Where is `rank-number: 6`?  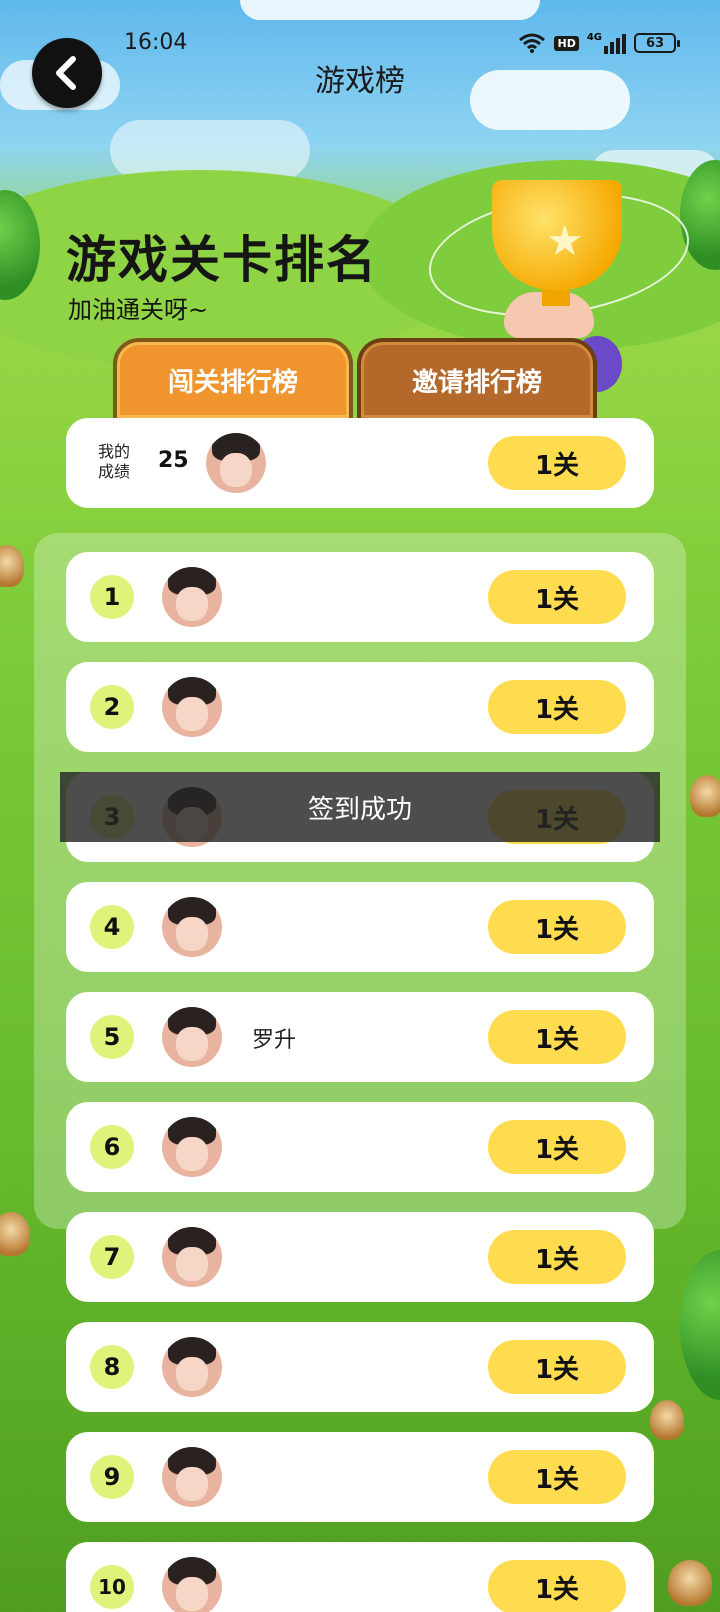
rank-number: 6 is located at coordinates (112, 1147).